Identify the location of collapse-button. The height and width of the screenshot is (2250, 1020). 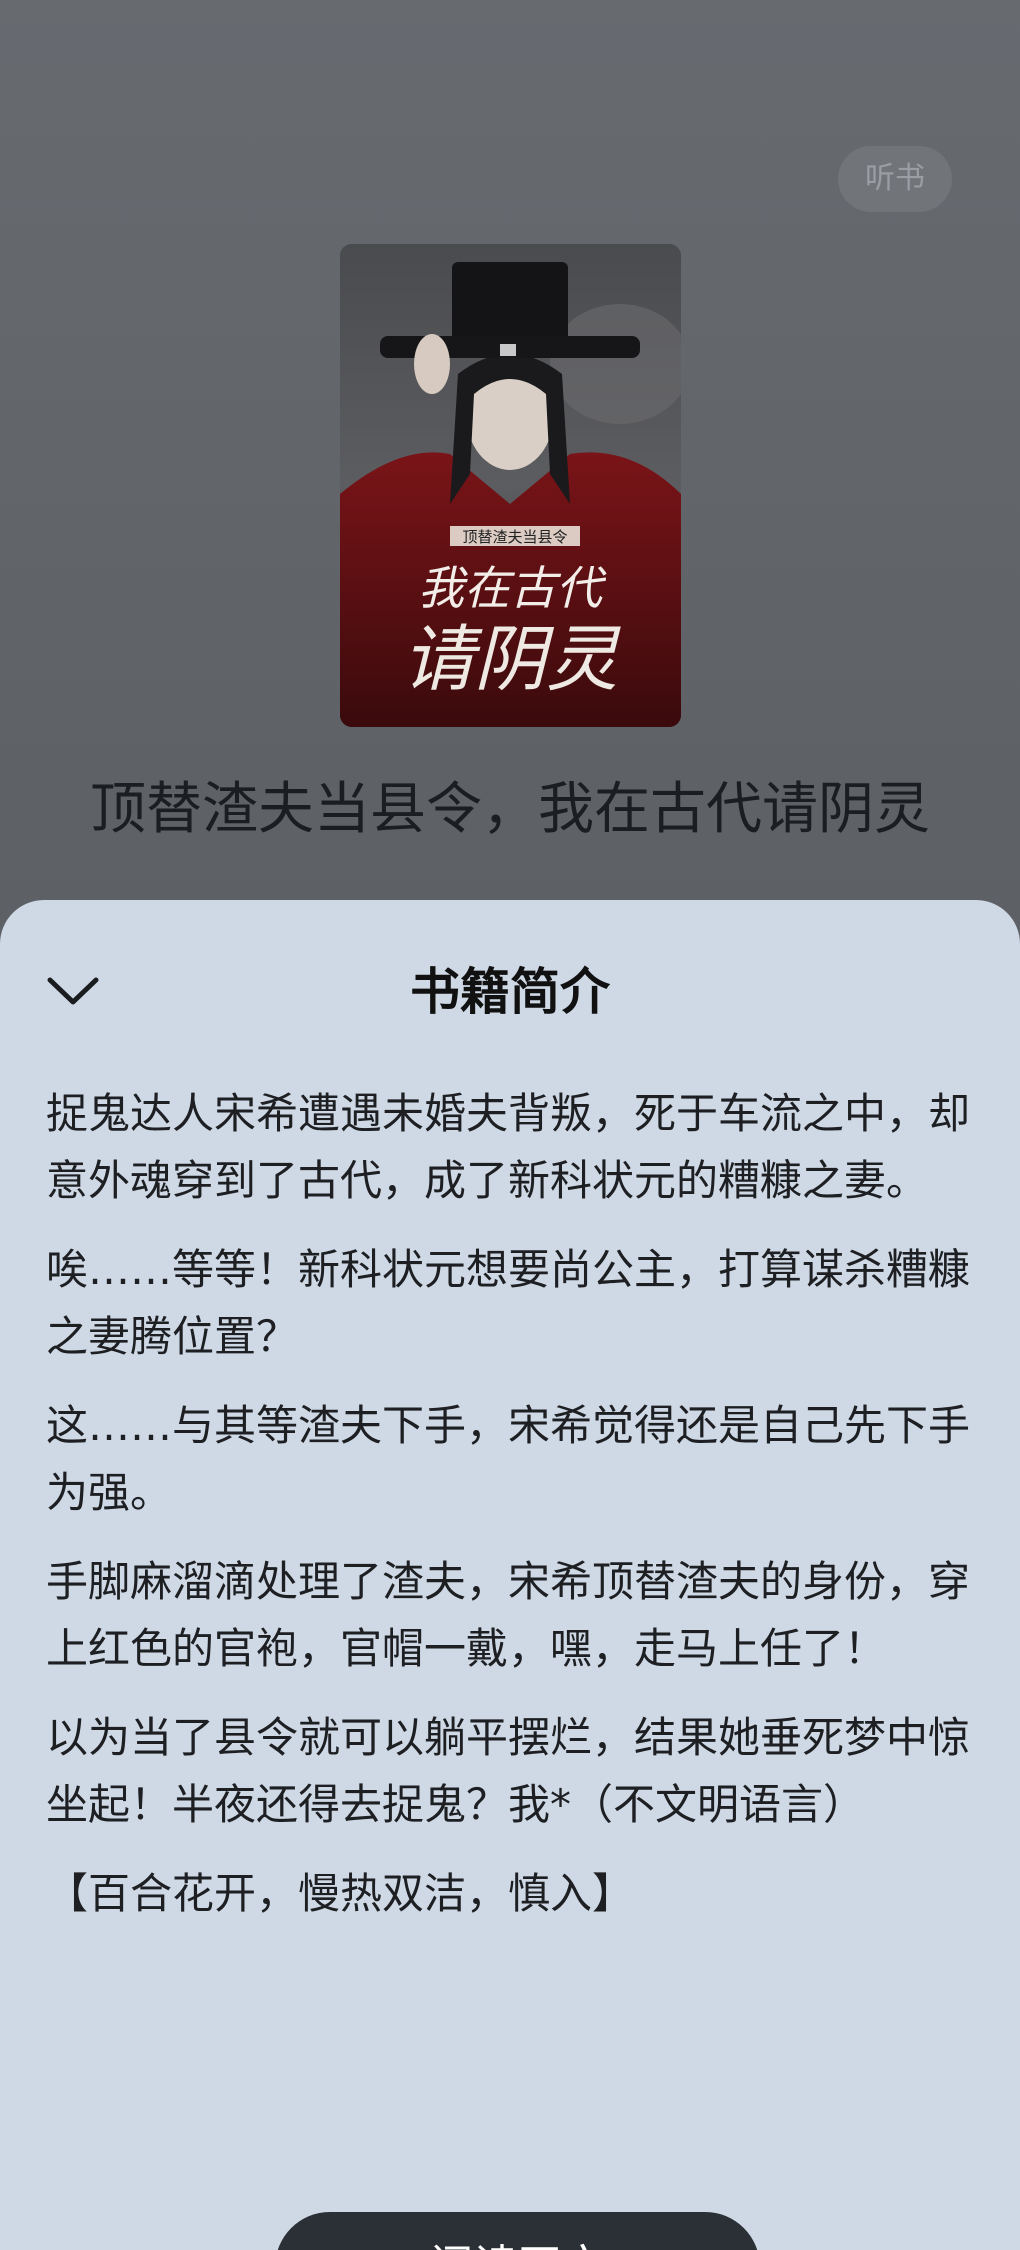
(73, 991).